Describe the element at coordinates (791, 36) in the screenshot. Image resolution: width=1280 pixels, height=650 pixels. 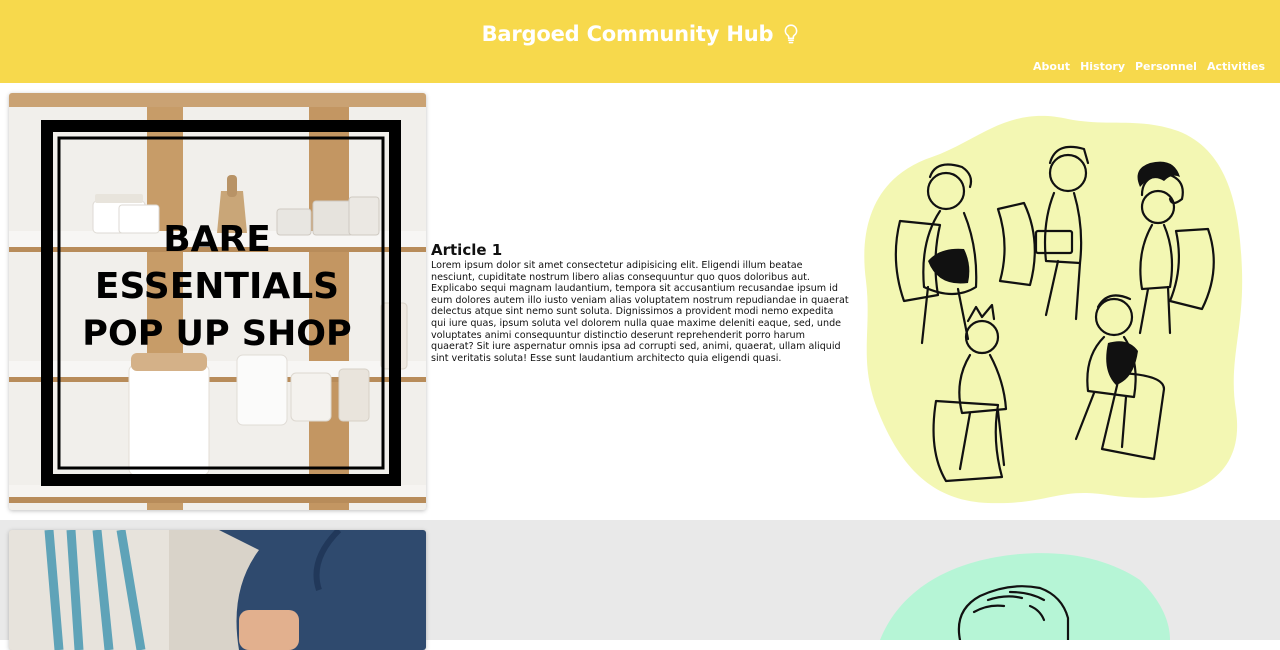
I see `lightbulb-icon` at that location.